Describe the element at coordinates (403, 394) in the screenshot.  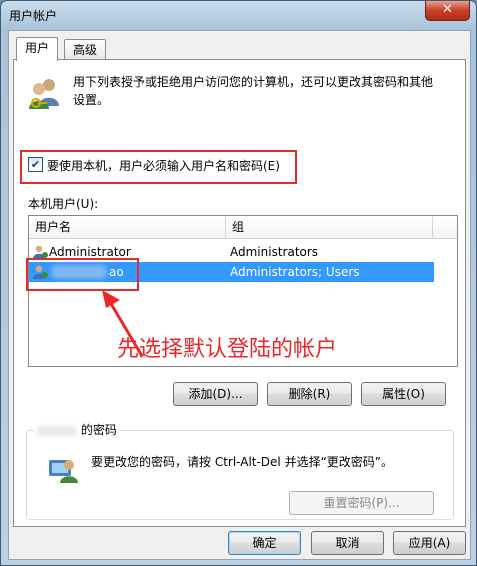
I see `user-properties-button: 属性(O)` at that location.